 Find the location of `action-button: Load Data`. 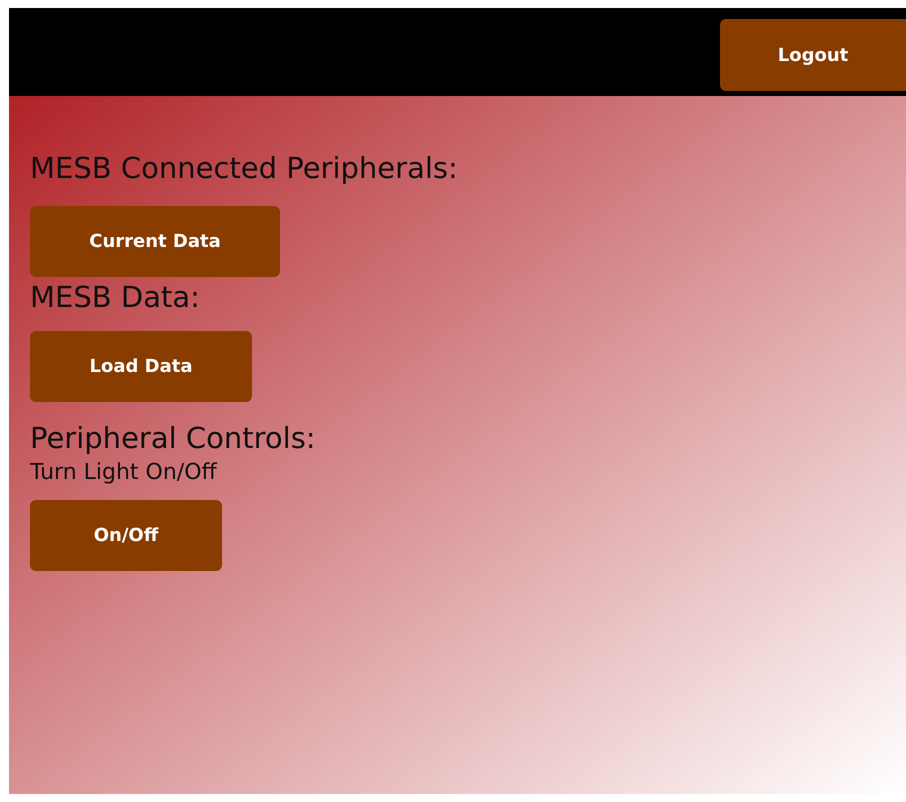

action-button: Load Data is located at coordinates (141, 366).